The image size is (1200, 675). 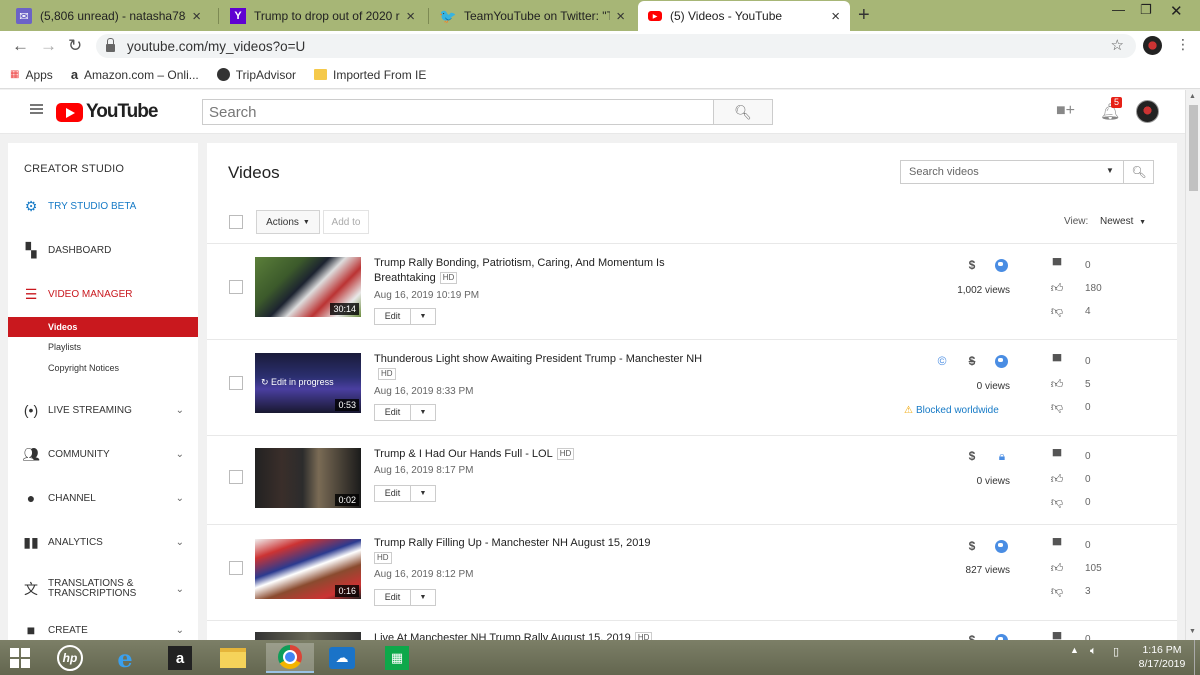 What do you see at coordinates (36, 109) in the screenshot?
I see `hamburger-menu-icon` at bounding box center [36, 109].